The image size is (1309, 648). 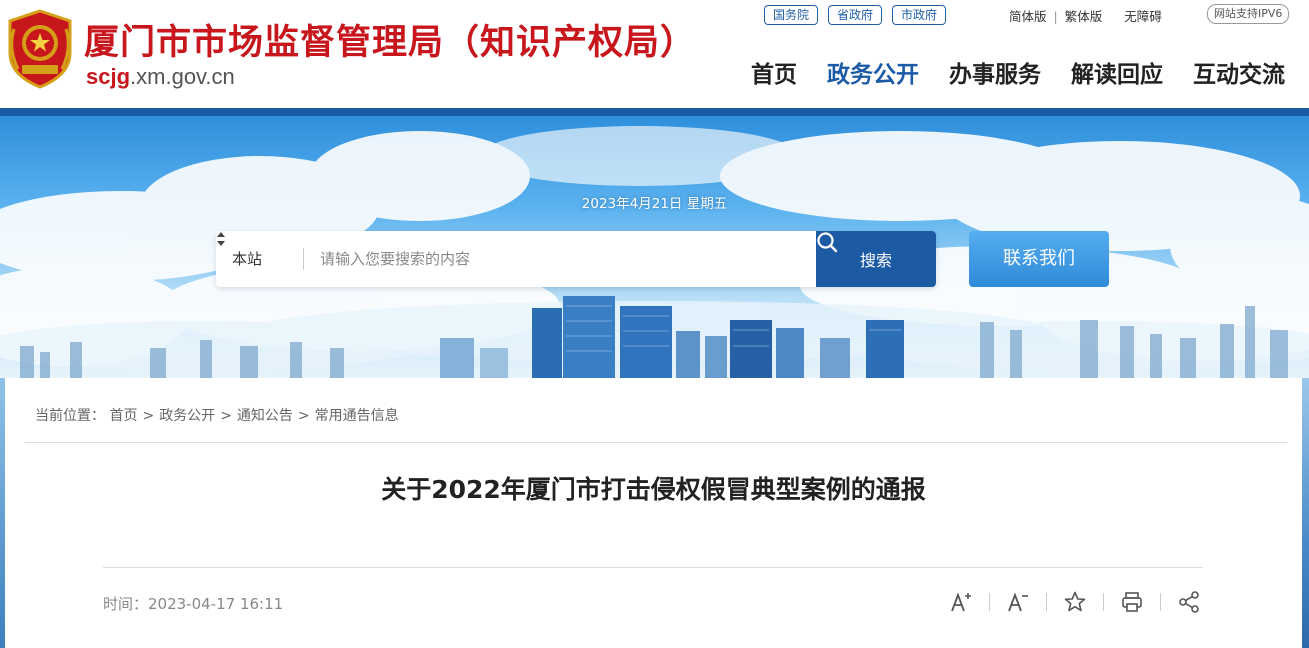 What do you see at coordinates (995, 72) in the screenshot?
I see `nav-services: 办事服务` at bounding box center [995, 72].